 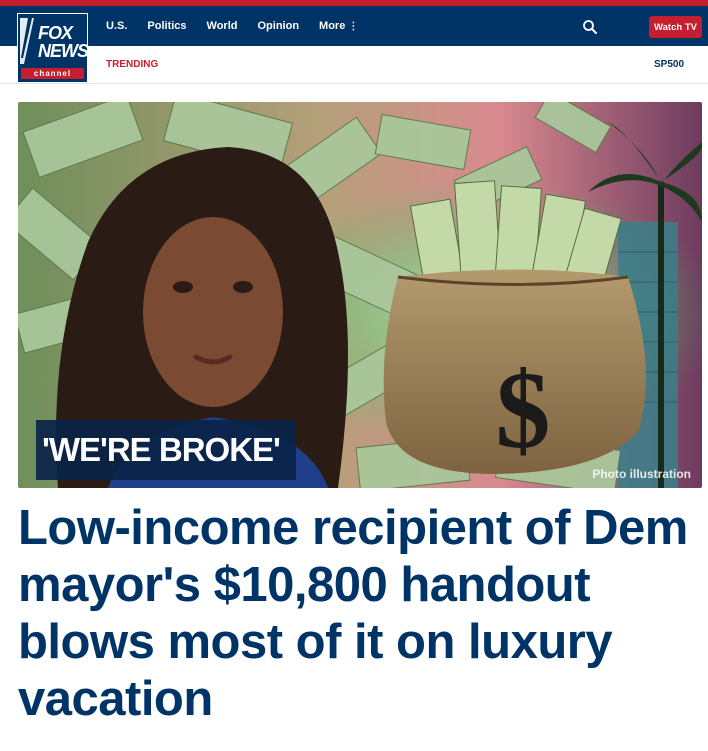 What do you see at coordinates (641, 474) in the screenshot?
I see `photo-credit: Photo illustration` at bounding box center [641, 474].